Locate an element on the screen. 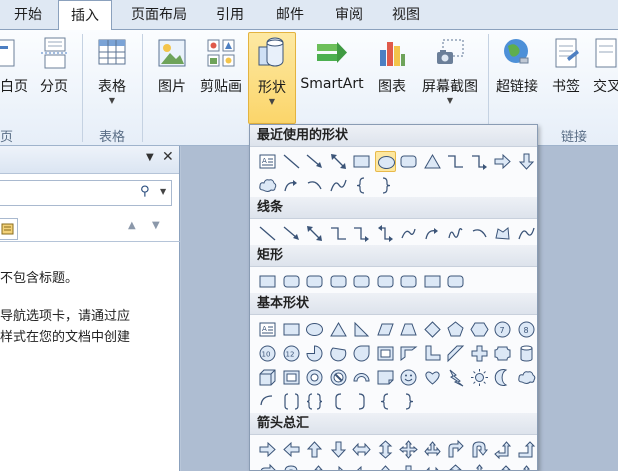 Image resolution: width=618 pixels, height=471 pixels. shape-cloud-icon is located at coordinates (267, 185).